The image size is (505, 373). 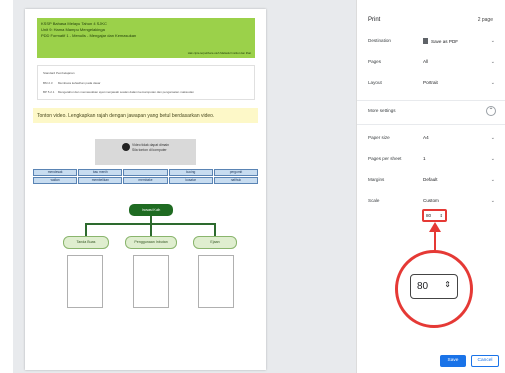 I want to click on word-cell: mendesak, so click(x=55, y=172).